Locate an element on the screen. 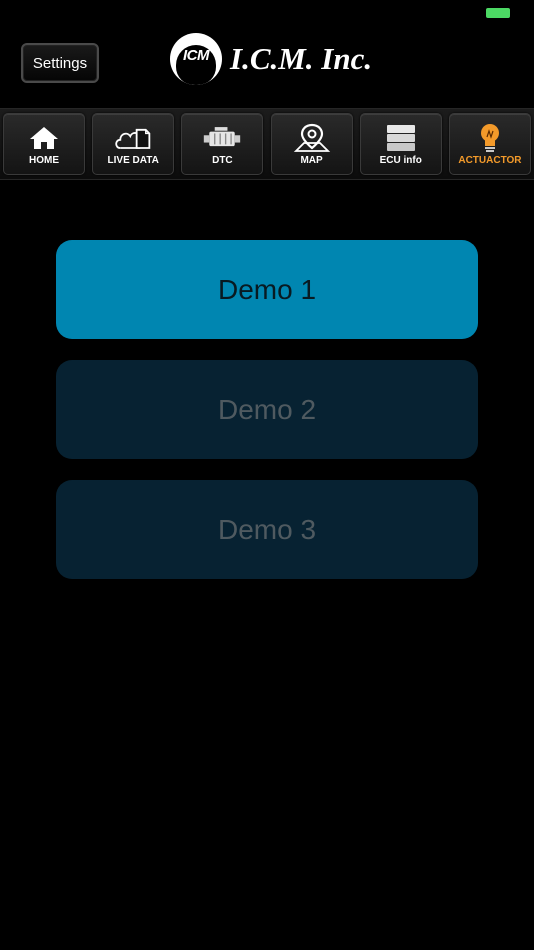 This screenshot has width=534, height=950. demo-3-button: Demo 3 is located at coordinates (267, 529).